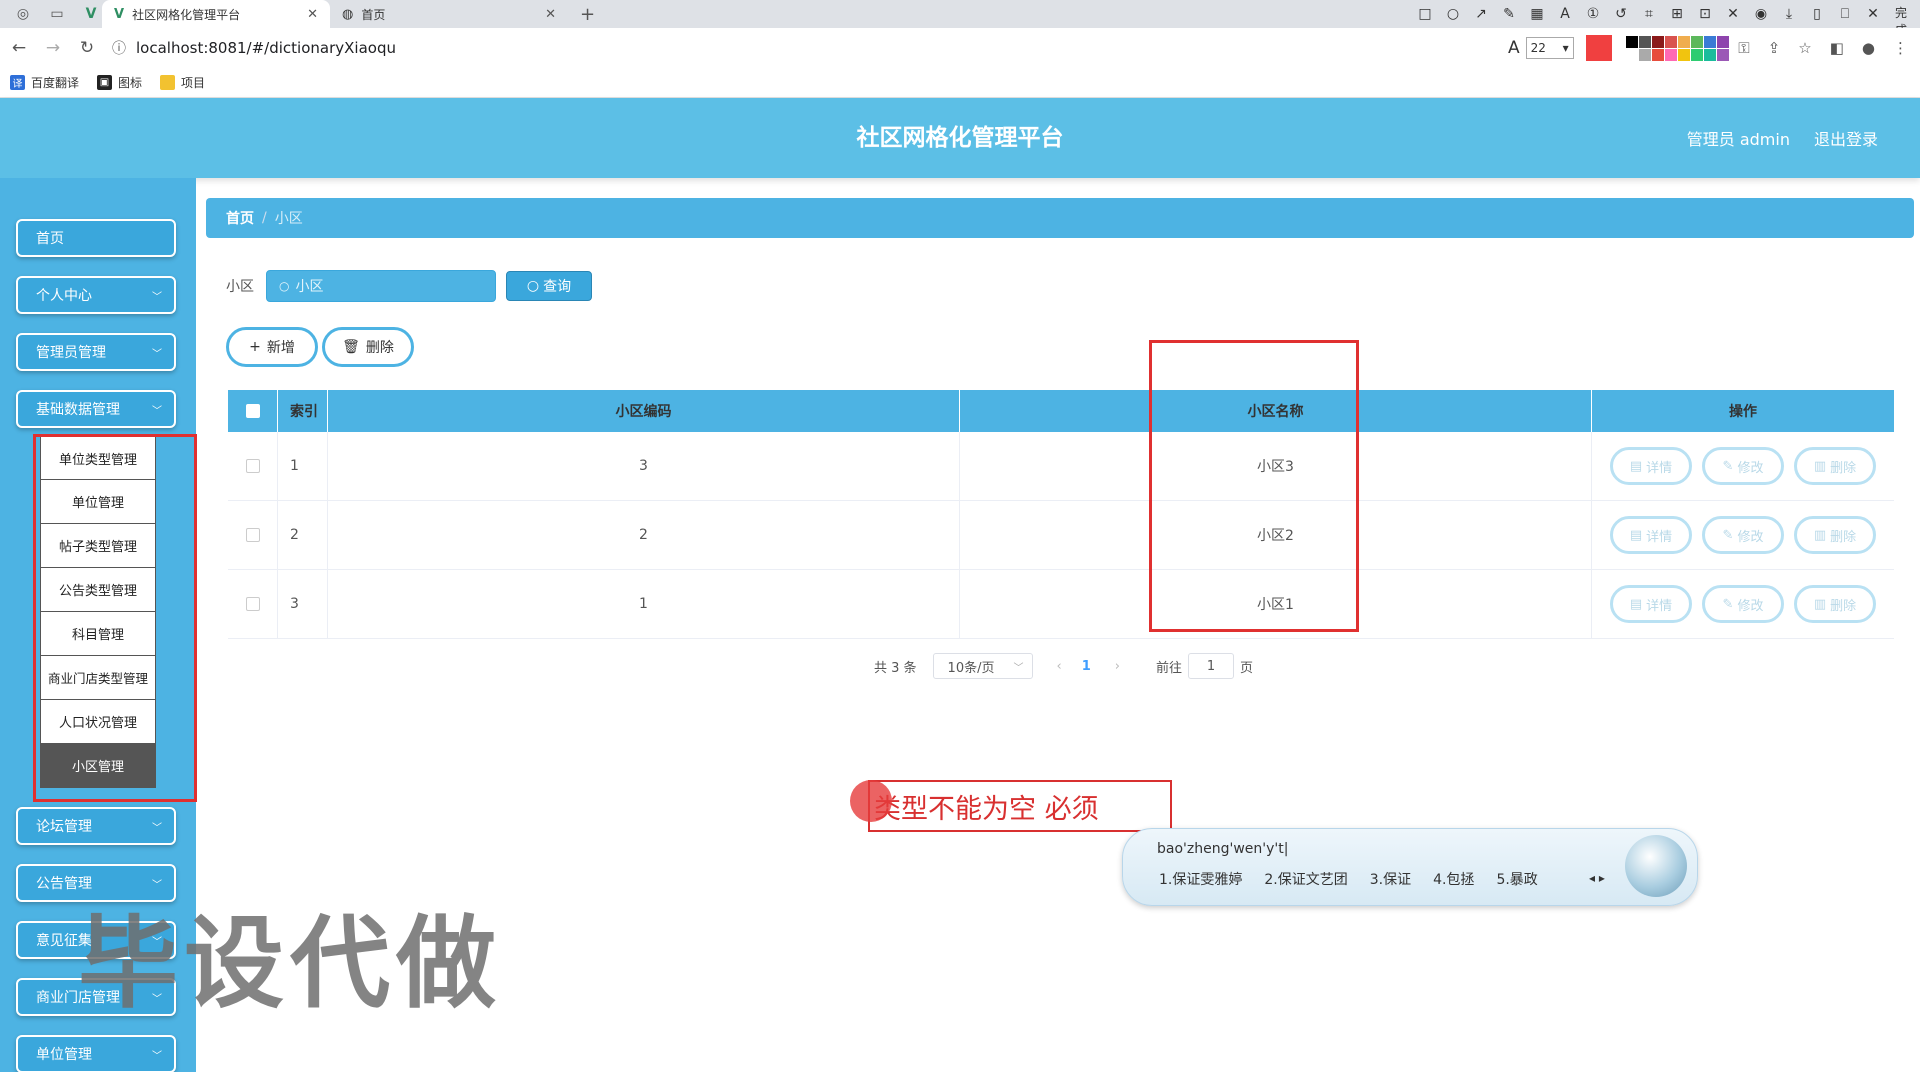 The width and height of the screenshot is (1920, 1072). What do you see at coordinates (19, 48) in the screenshot?
I see `back-icon: ←` at bounding box center [19, 48].